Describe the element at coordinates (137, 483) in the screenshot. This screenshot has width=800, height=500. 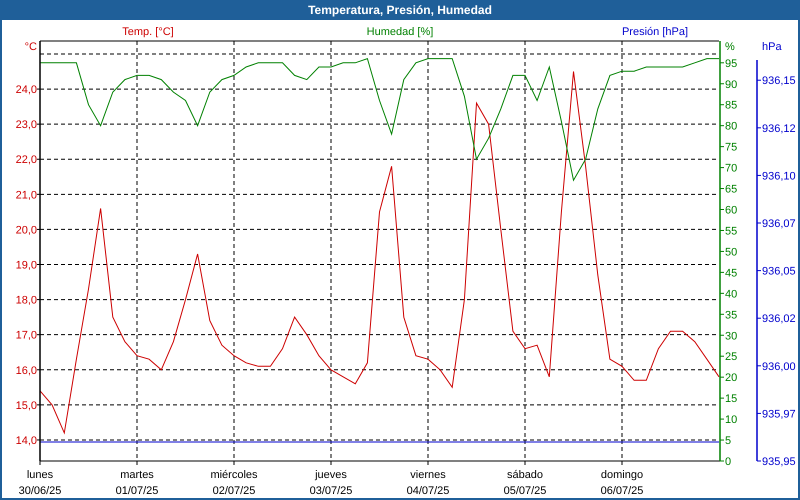
I see `day-date-label: martes 01/07/25` at that location.